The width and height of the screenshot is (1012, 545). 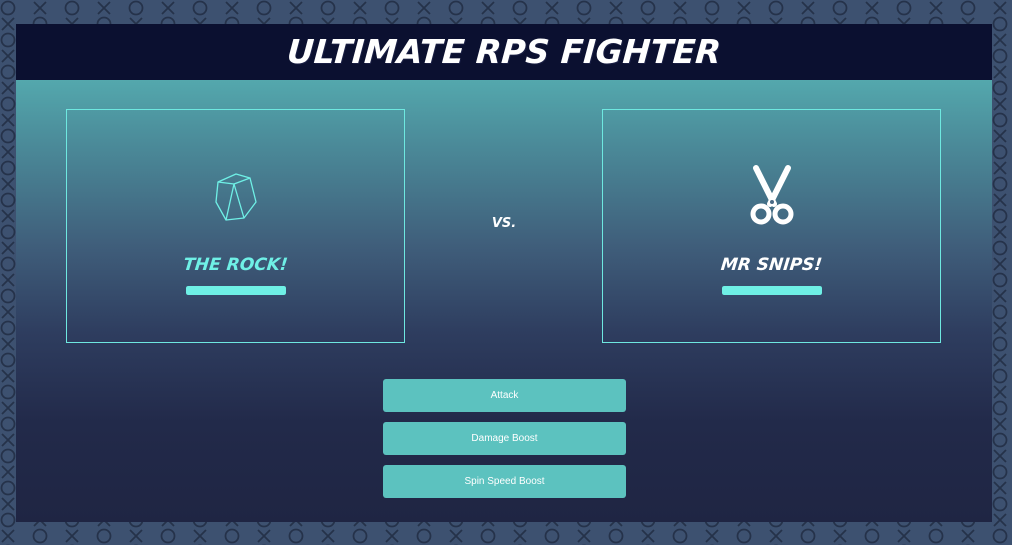 I want to click on title-bar: ULTIMATE RPS FIGHTER, so click(x=504, y=52).